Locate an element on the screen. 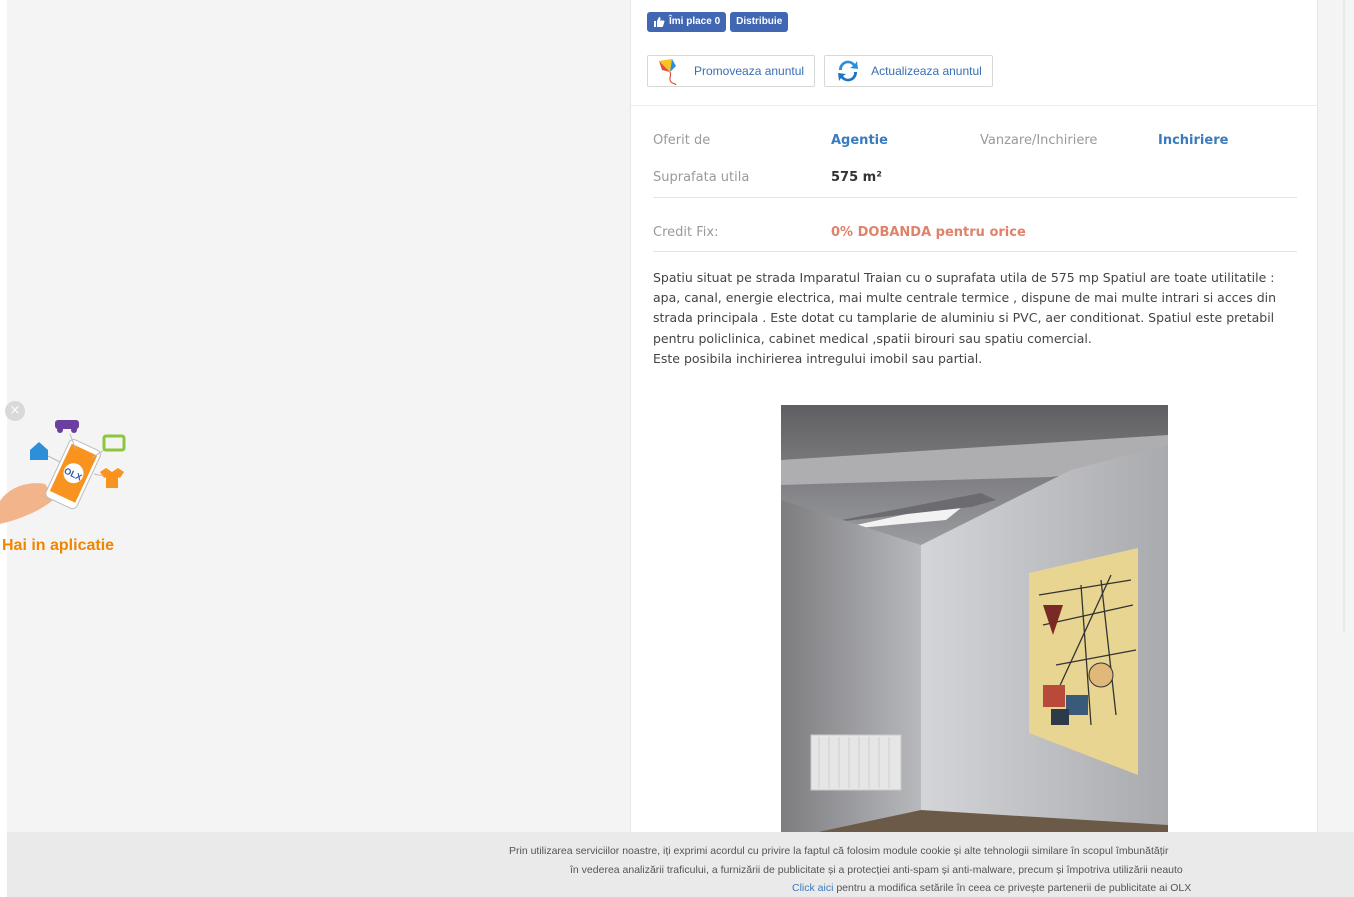  listing-photo is located at coordinates (974, 622).